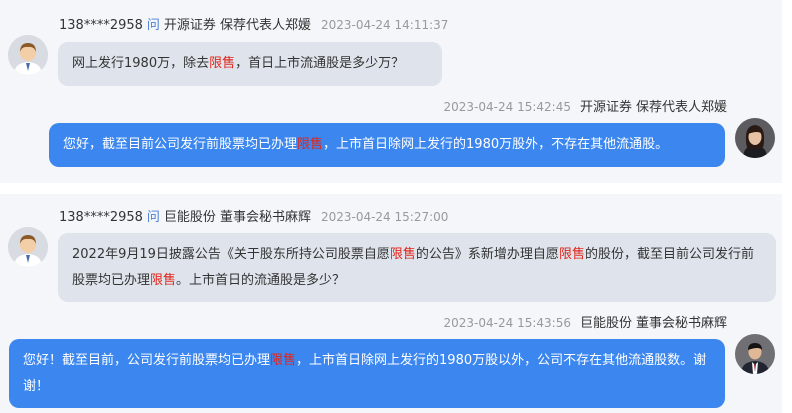 The image size is (792, 413). Describe the element at coordinates (487, 254) in the screenshot. I see `question-text: 的公告》系新增办理自愿` at that location.